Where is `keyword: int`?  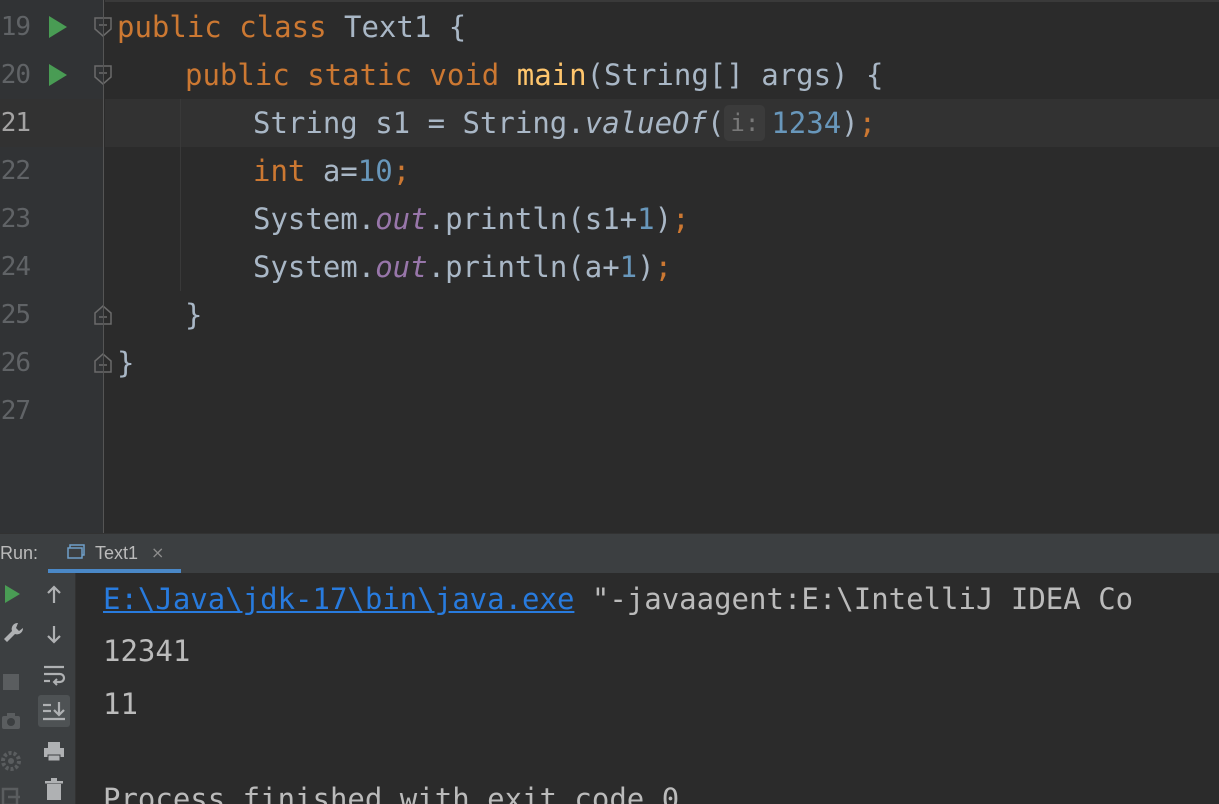
keyword: int is located at coordinates (279, 171).